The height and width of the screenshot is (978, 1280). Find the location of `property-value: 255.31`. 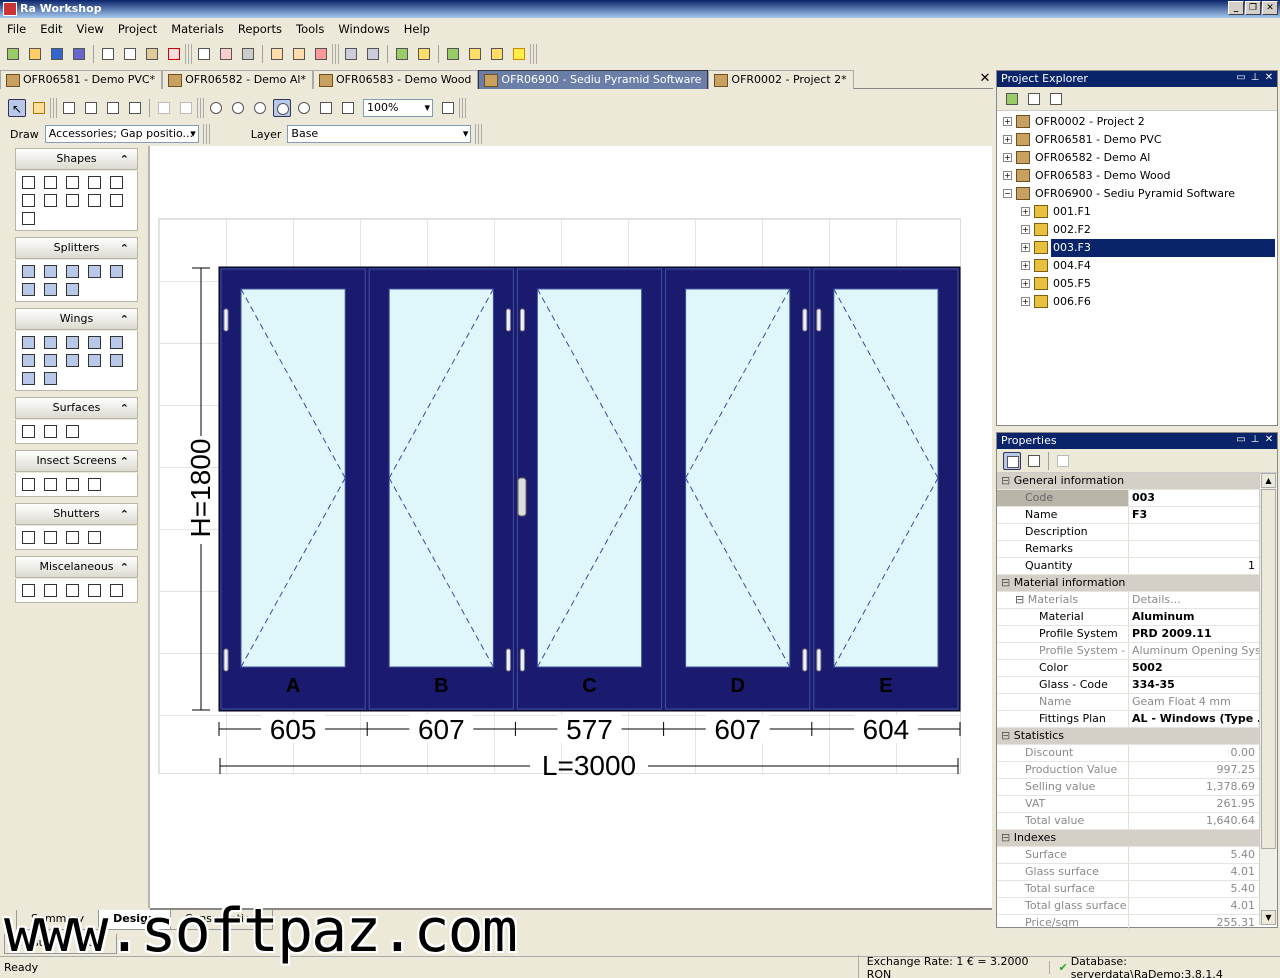

property-value: 255.31 is located at coordinates (1194, 923).